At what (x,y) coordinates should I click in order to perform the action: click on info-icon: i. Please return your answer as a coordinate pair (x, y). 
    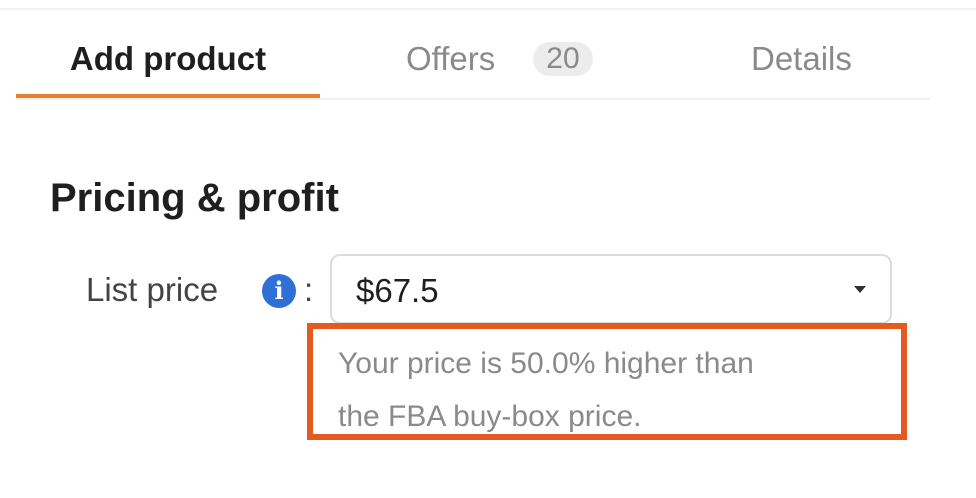
    Looking at the image, I should click on (279, 291).